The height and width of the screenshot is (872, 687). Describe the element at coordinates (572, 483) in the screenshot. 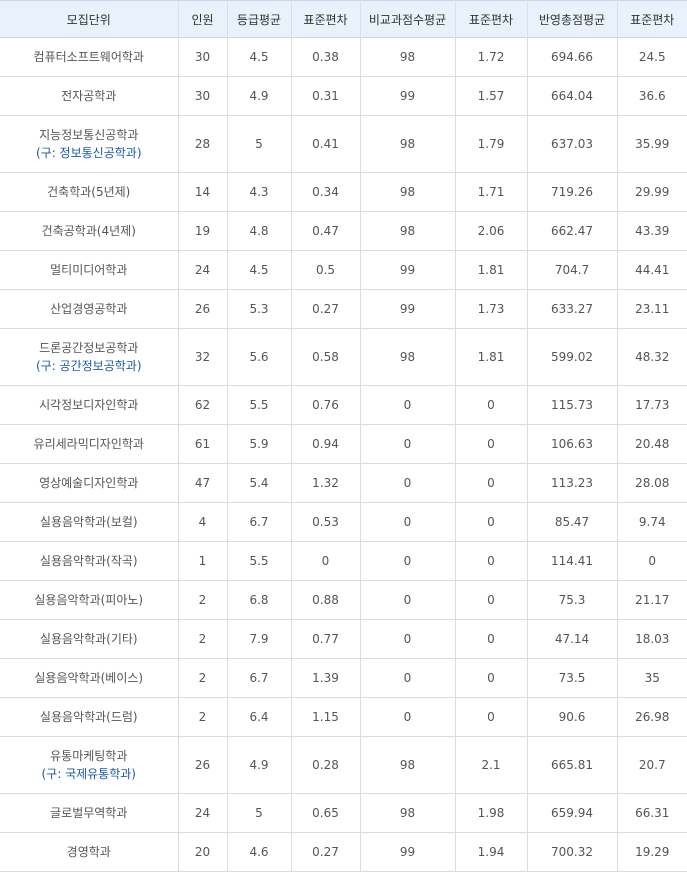

I see `total-score-average-cell: 113.23` at that location.